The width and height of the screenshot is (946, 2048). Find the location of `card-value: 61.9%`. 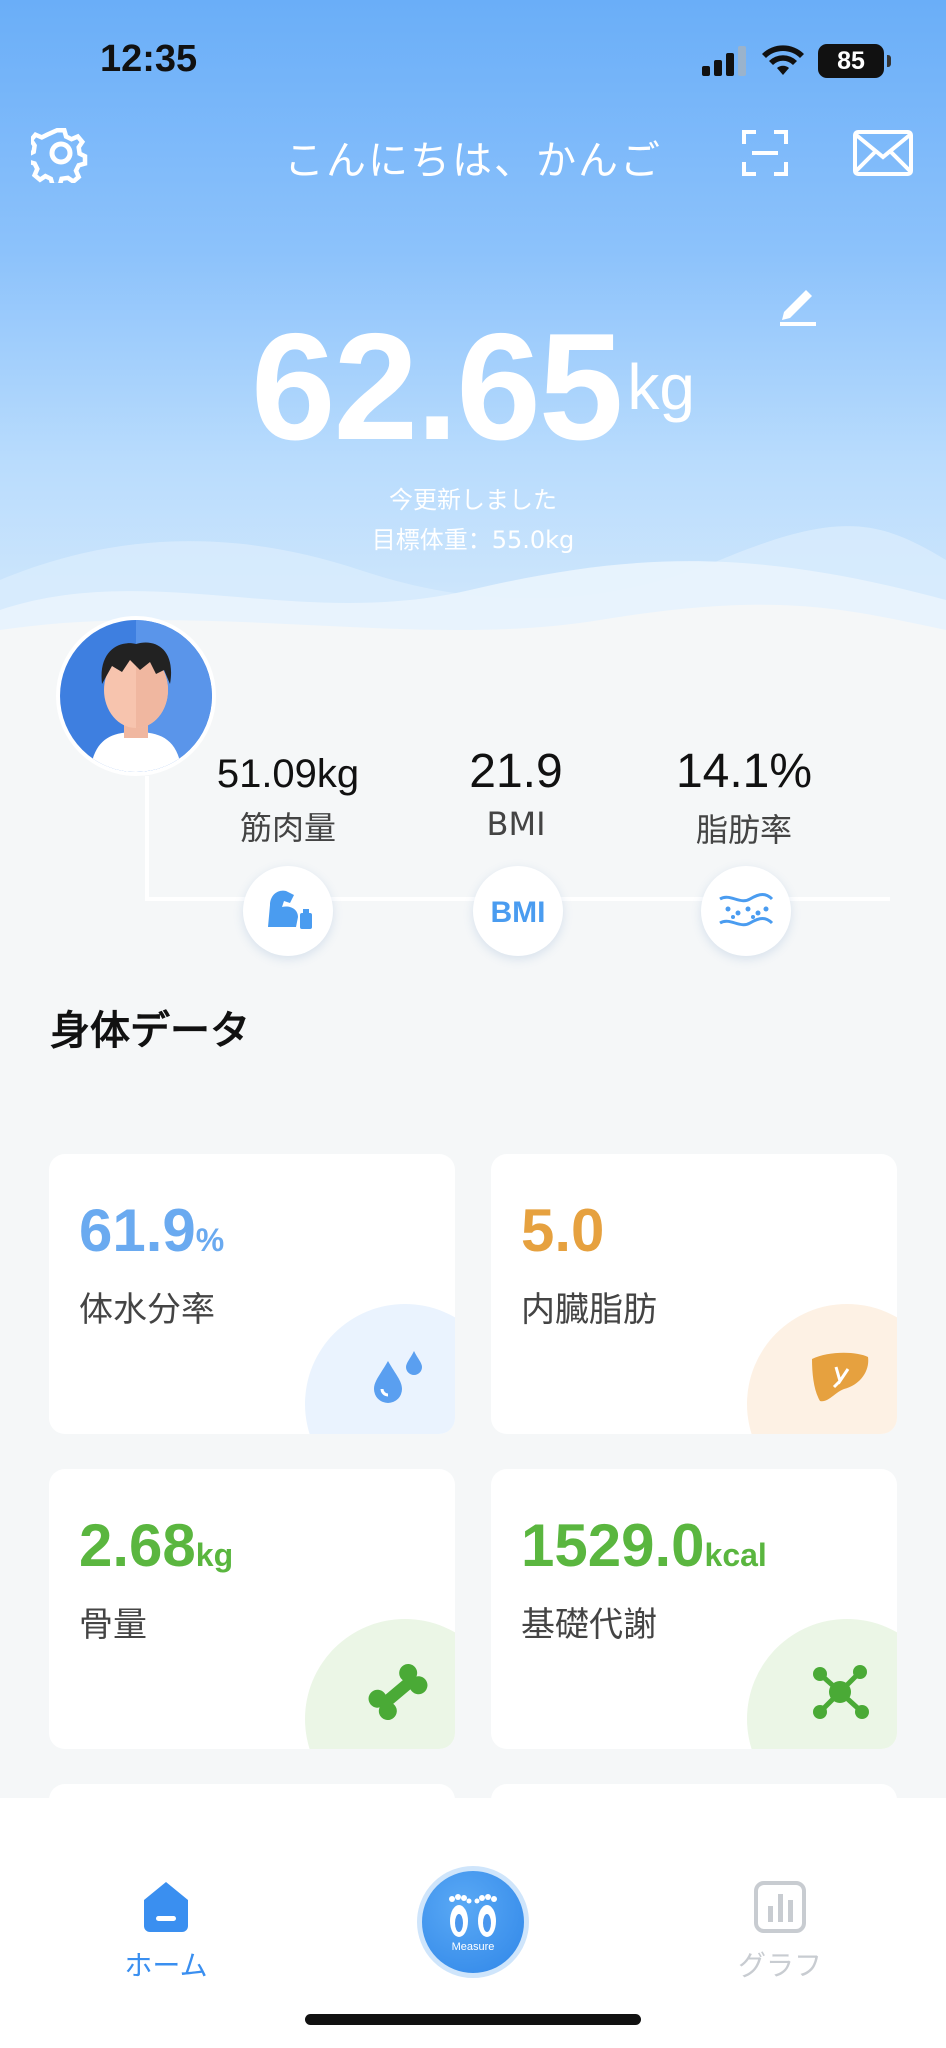

card-value: 61.9% is located at coordinates (152, 1230).